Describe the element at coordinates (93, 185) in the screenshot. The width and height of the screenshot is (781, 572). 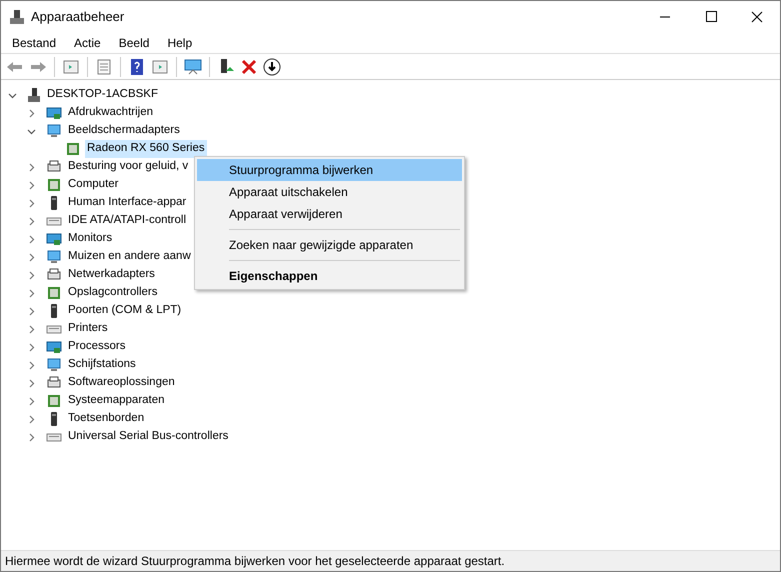
I see `tree-item: Computer` at that location.